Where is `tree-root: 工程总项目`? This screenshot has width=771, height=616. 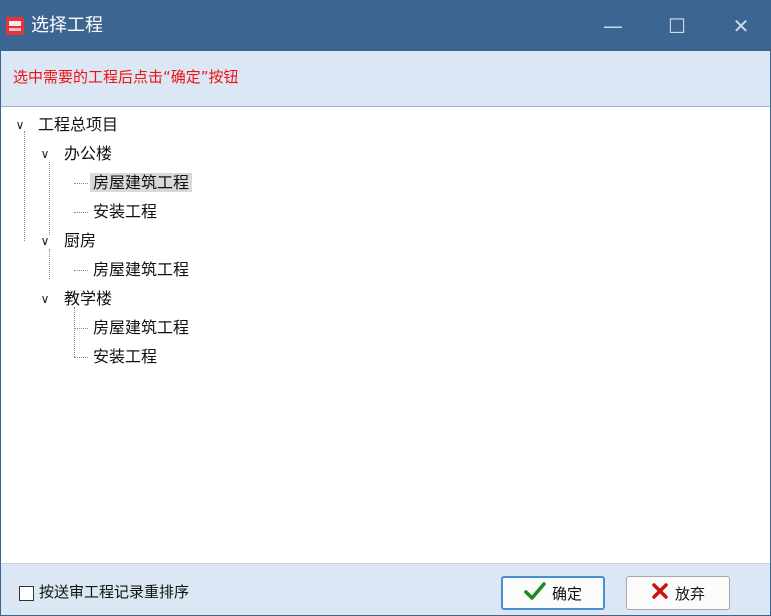 tree-root: 工程总项目 is located at coordinates (78, 125).